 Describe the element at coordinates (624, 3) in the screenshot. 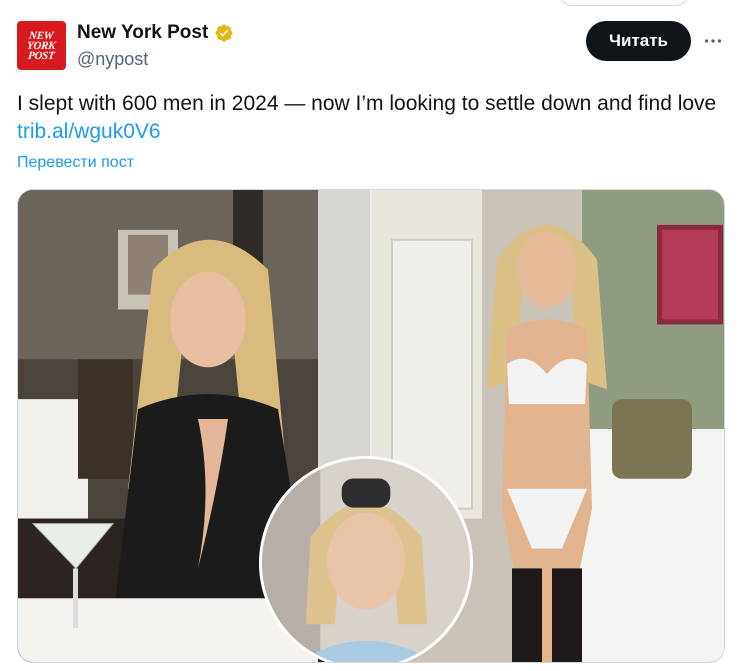

I see `partial-top-button` at that location.